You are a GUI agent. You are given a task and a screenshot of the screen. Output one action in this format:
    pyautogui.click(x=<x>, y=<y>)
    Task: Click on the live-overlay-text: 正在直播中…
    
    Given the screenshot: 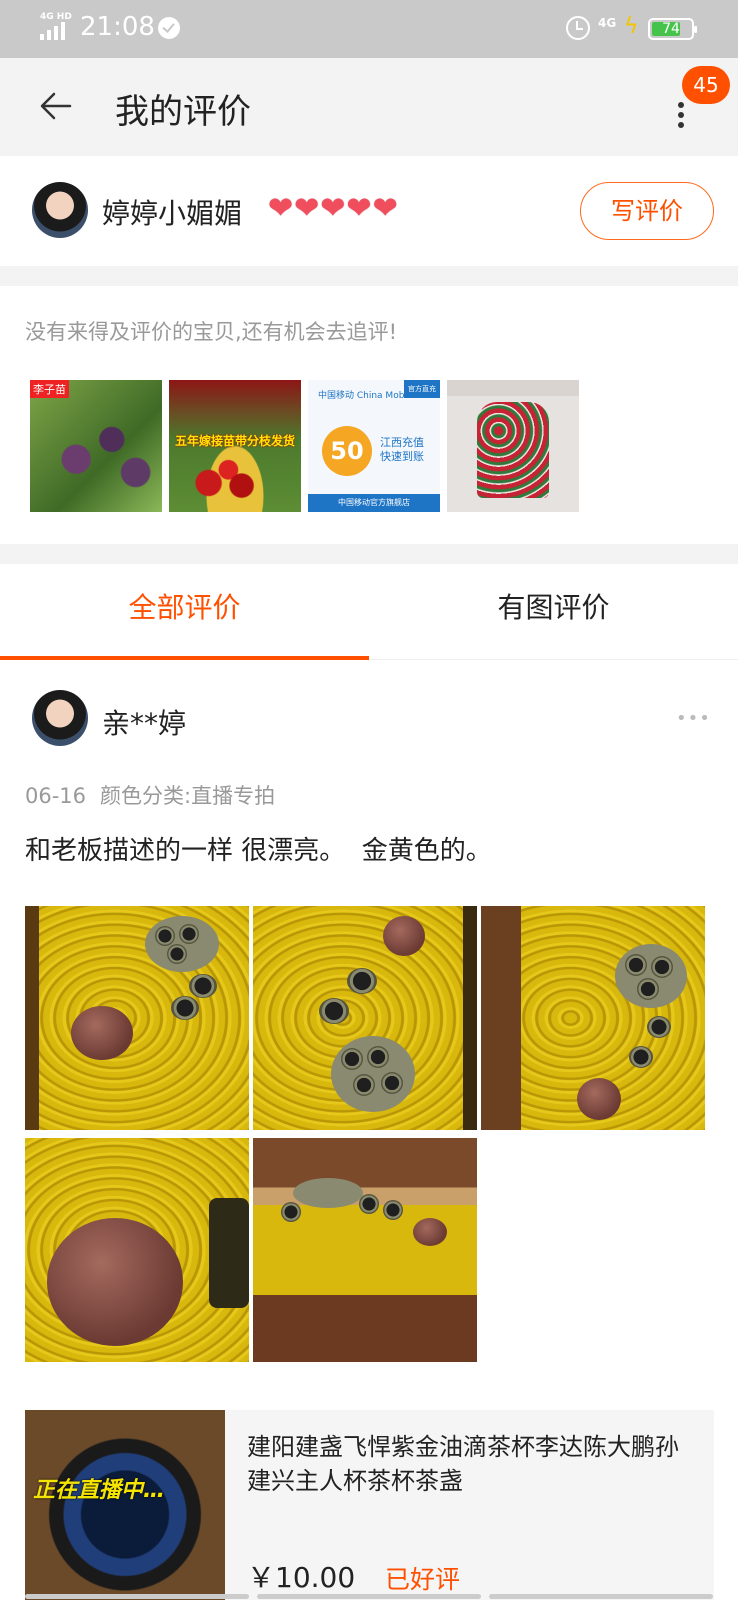 What is the action you would take?
    pyautogui.click(x=99, y=1490)
    